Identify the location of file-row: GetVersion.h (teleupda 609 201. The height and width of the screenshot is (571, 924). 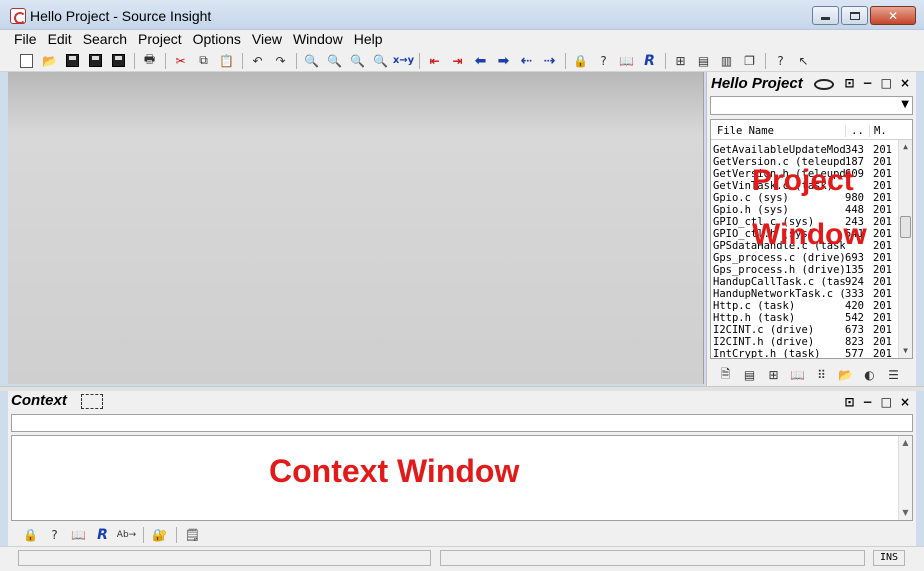
(811, 174).